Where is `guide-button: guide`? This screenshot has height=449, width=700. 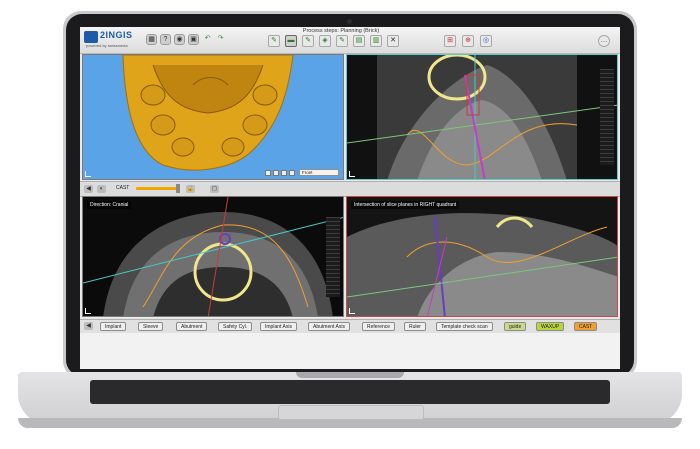 guide-button: guide is located at coordinates (515, 326).